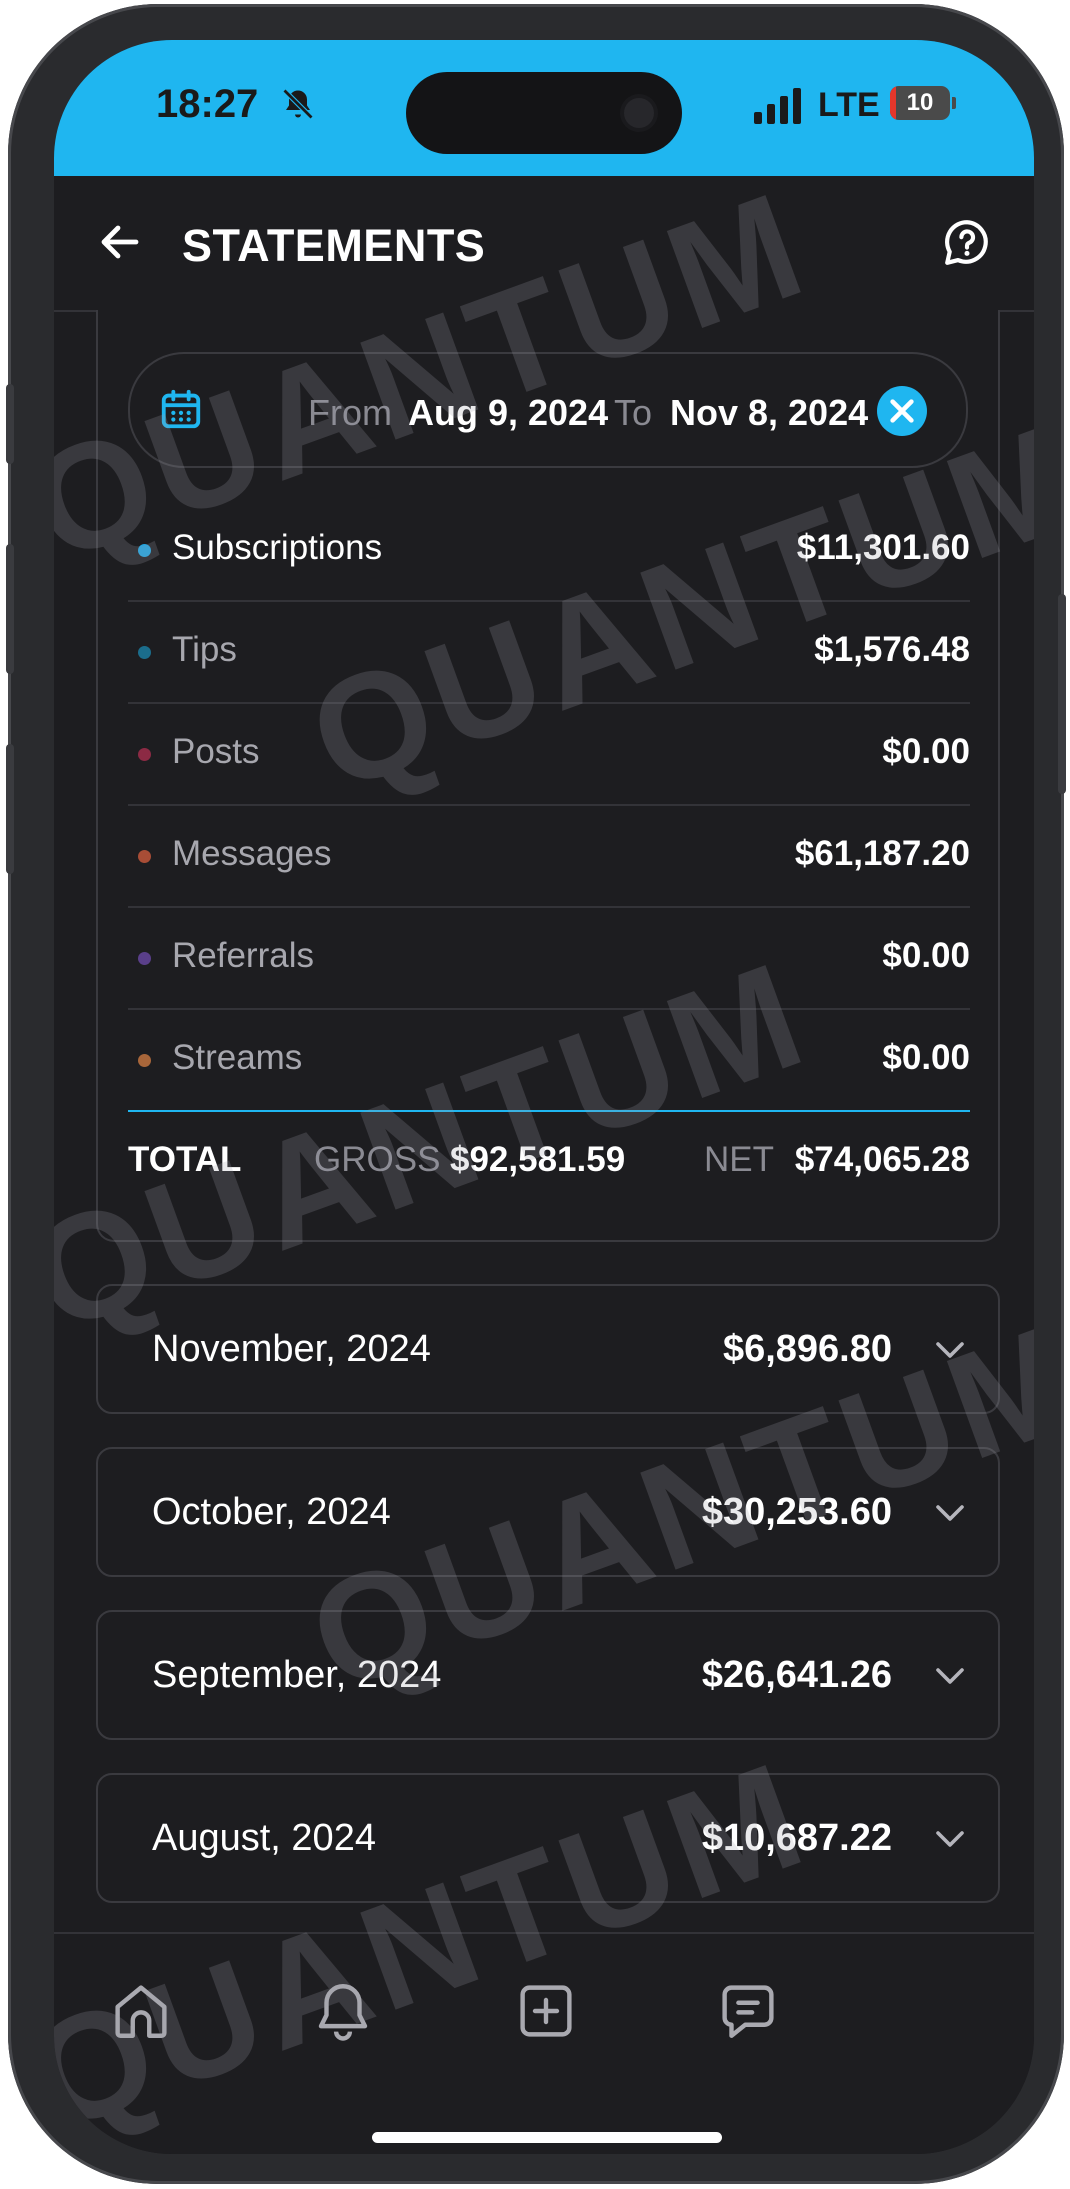 The width and height of the screenshot is (1070, 2189). Describe the element at coordinates (185, 1159) in the screenshot. I see `total-label: TOTAL` at that location.